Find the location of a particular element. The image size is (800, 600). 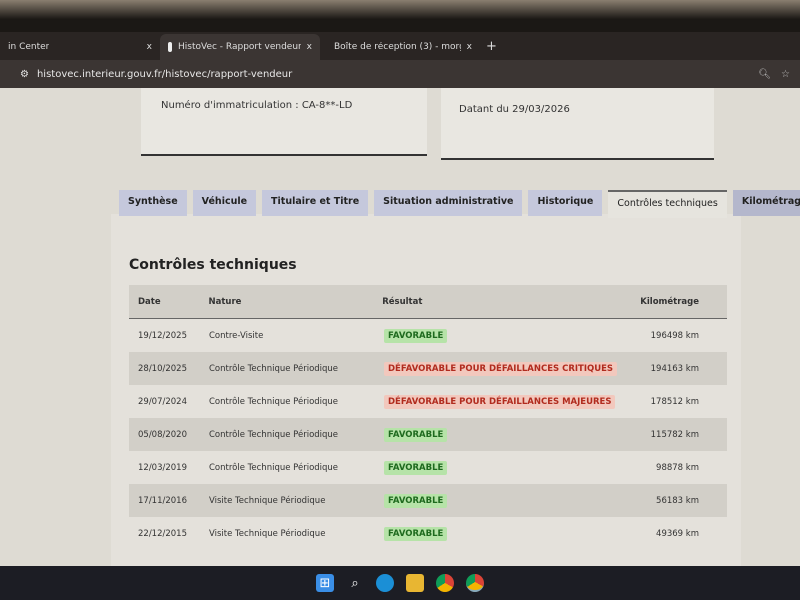

cell-date: 22/12/2015 is located at coordinates (162, 533).